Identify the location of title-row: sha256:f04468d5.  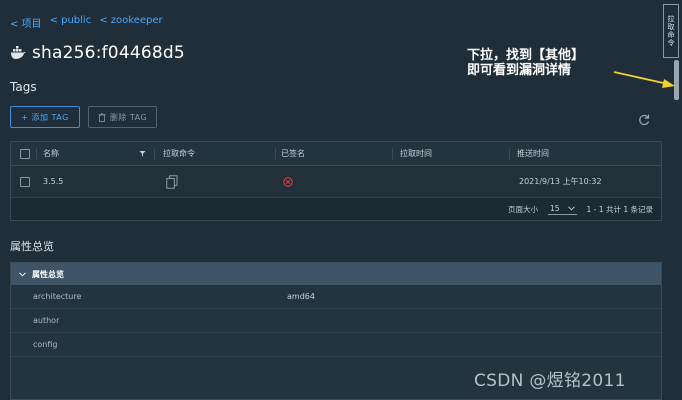
(97, 53).